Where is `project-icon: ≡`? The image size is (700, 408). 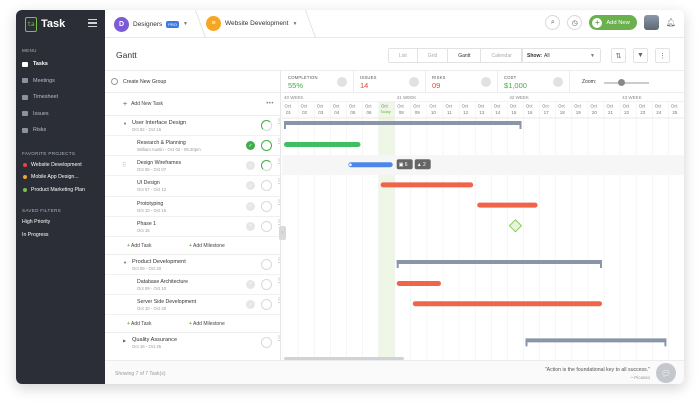 project-icon: ≡ is located at coordinates (213, 23).